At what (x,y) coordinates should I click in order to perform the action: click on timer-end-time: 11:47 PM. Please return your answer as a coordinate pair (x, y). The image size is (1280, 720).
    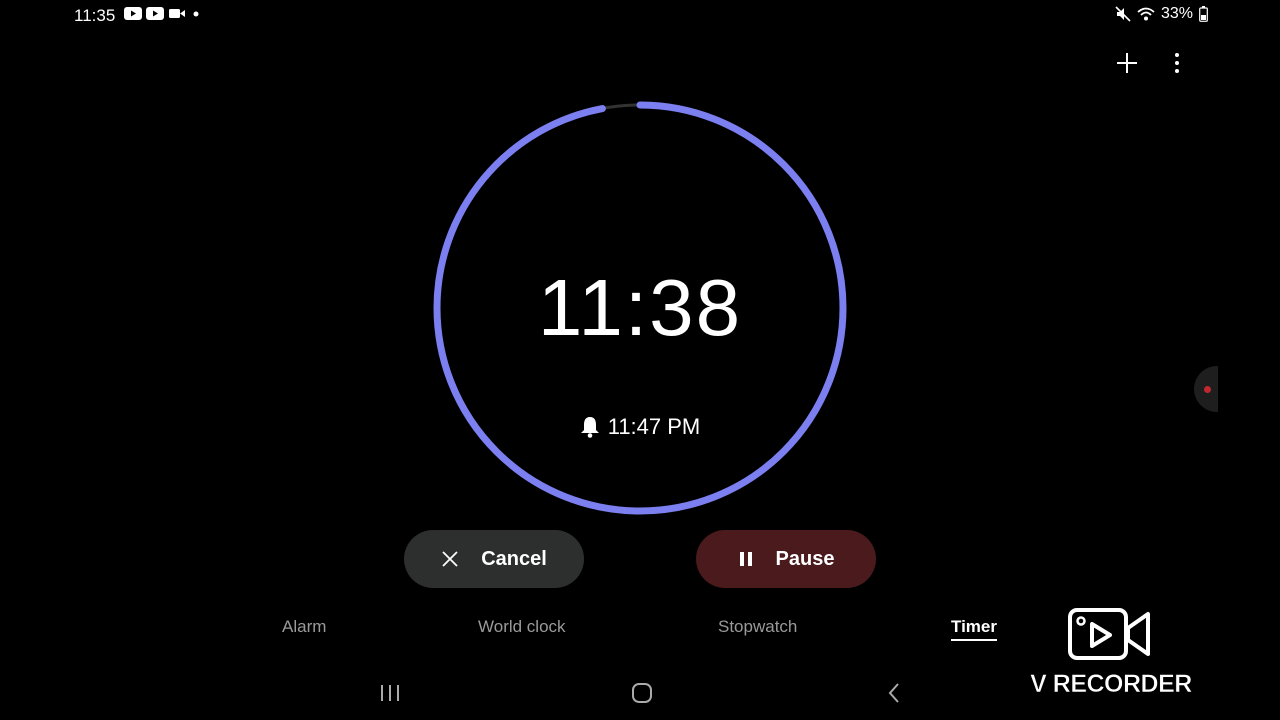
    Looking at the image, I should click on (640, 427).